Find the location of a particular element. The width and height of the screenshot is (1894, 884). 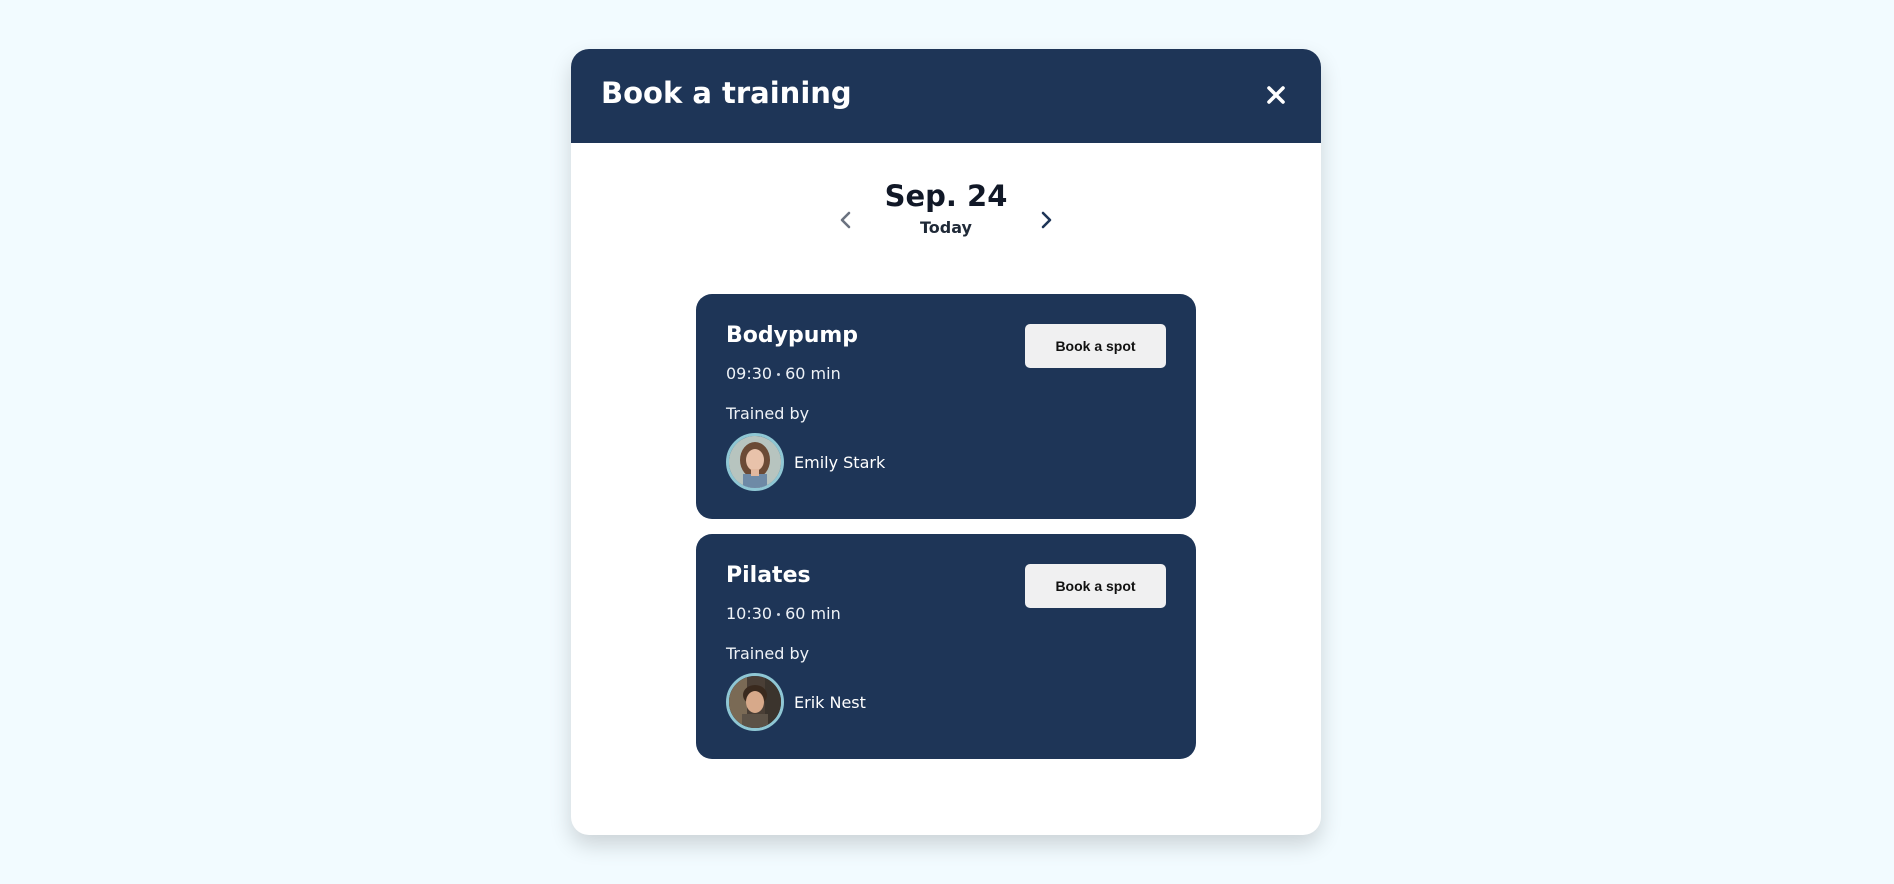

modal-title: Book a training is located at coordinates (726, 93).